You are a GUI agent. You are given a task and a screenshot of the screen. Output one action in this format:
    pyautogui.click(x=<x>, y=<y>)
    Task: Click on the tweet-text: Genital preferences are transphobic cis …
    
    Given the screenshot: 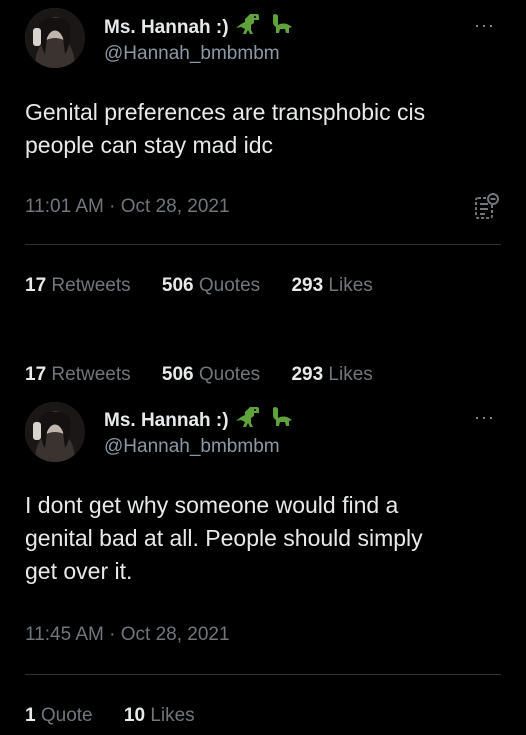 What is the action you would take?
    pyautogui.click(x=225, y=129)
    